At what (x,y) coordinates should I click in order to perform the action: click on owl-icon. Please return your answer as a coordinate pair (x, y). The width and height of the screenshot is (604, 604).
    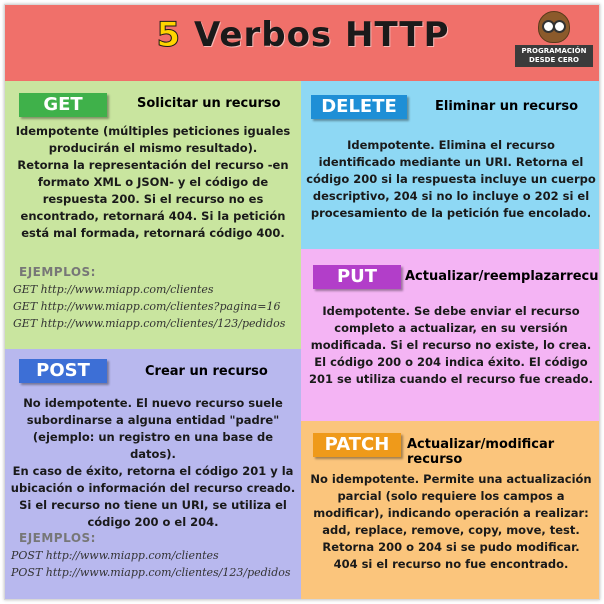
    Looking at the image, I should click on (554, 27).